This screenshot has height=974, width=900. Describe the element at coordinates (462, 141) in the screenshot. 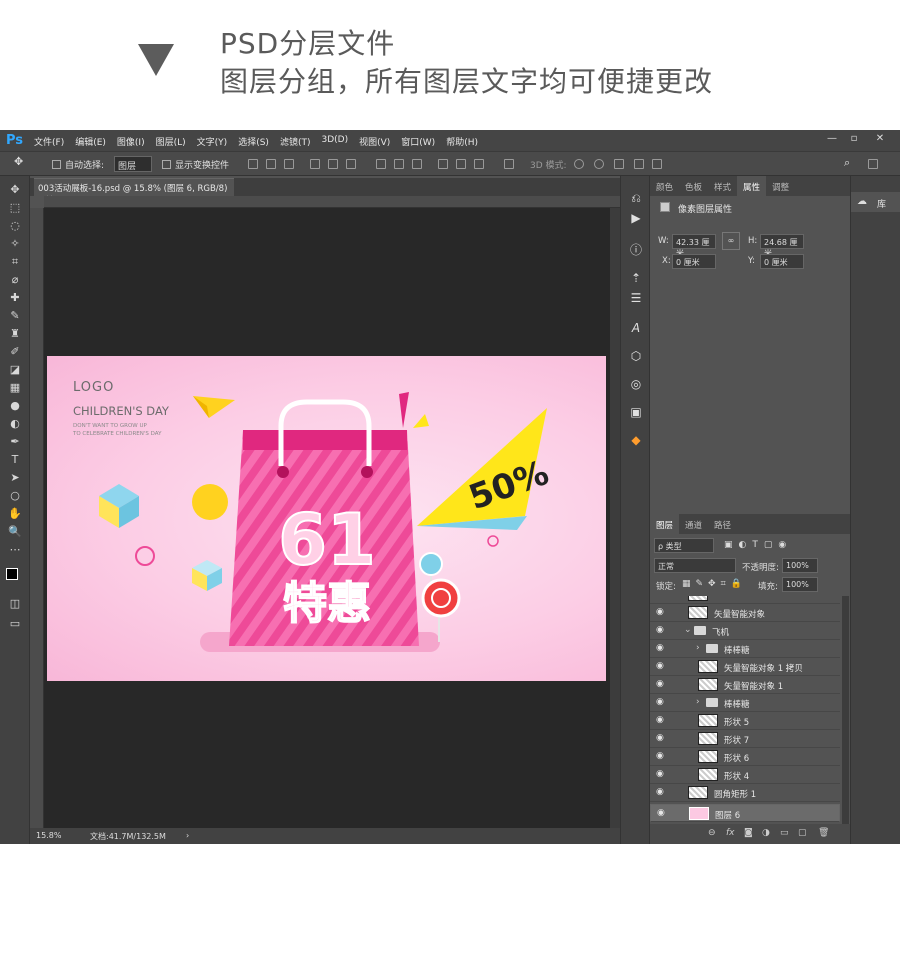

I see `menu-help: 帮助(H)` at that location.